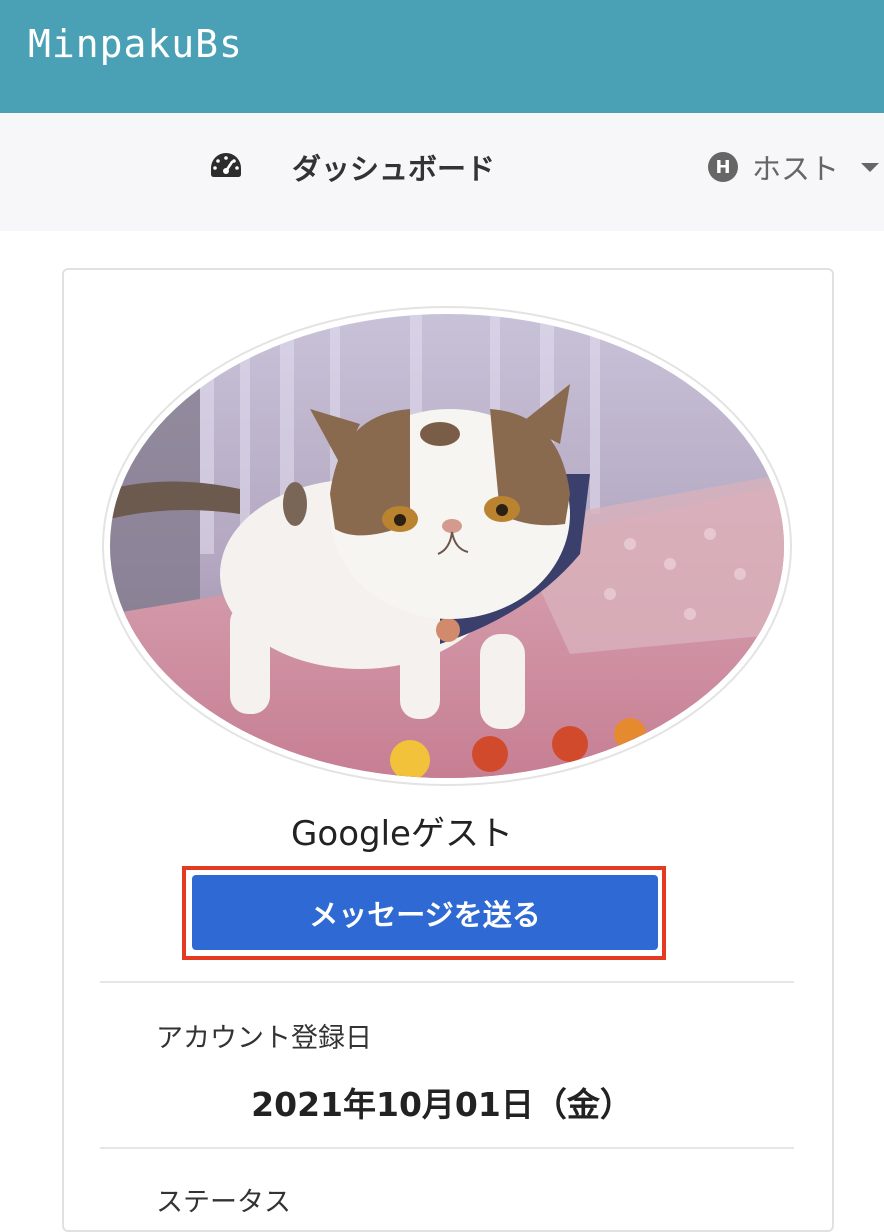 The width and height of the screenshot is (884, 1232). I want to click on user-name: Googleゲスト, so click(402, 834).